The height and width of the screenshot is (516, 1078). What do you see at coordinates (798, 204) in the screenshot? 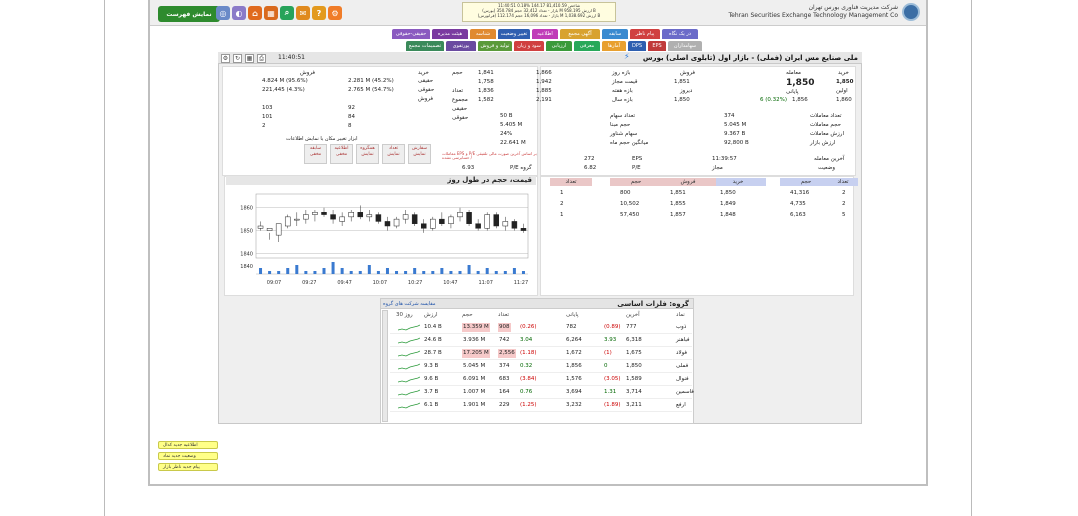
I see `ob-cell: 4,735` at bounding box center [798, 204].